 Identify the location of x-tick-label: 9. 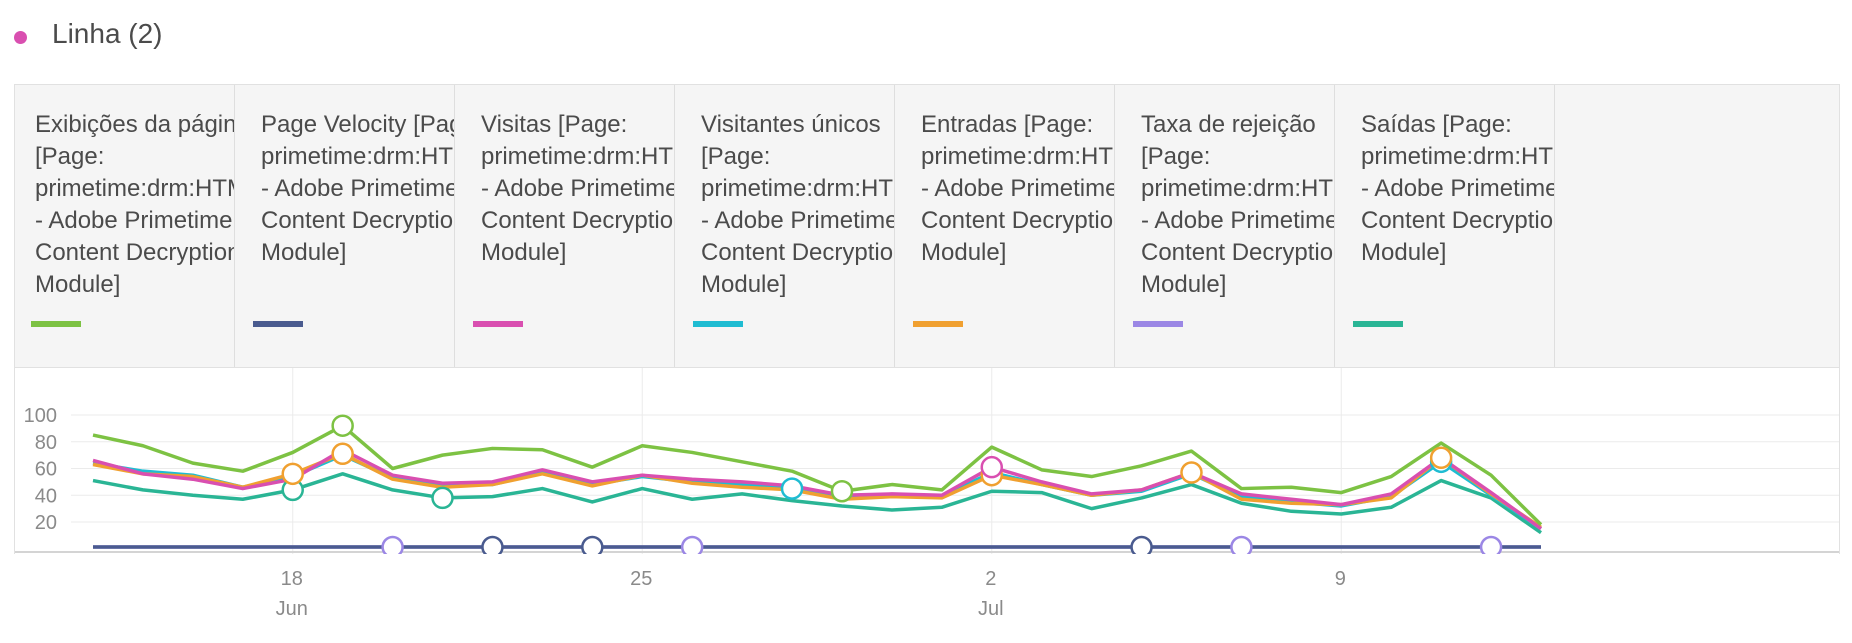
(1340, 579).